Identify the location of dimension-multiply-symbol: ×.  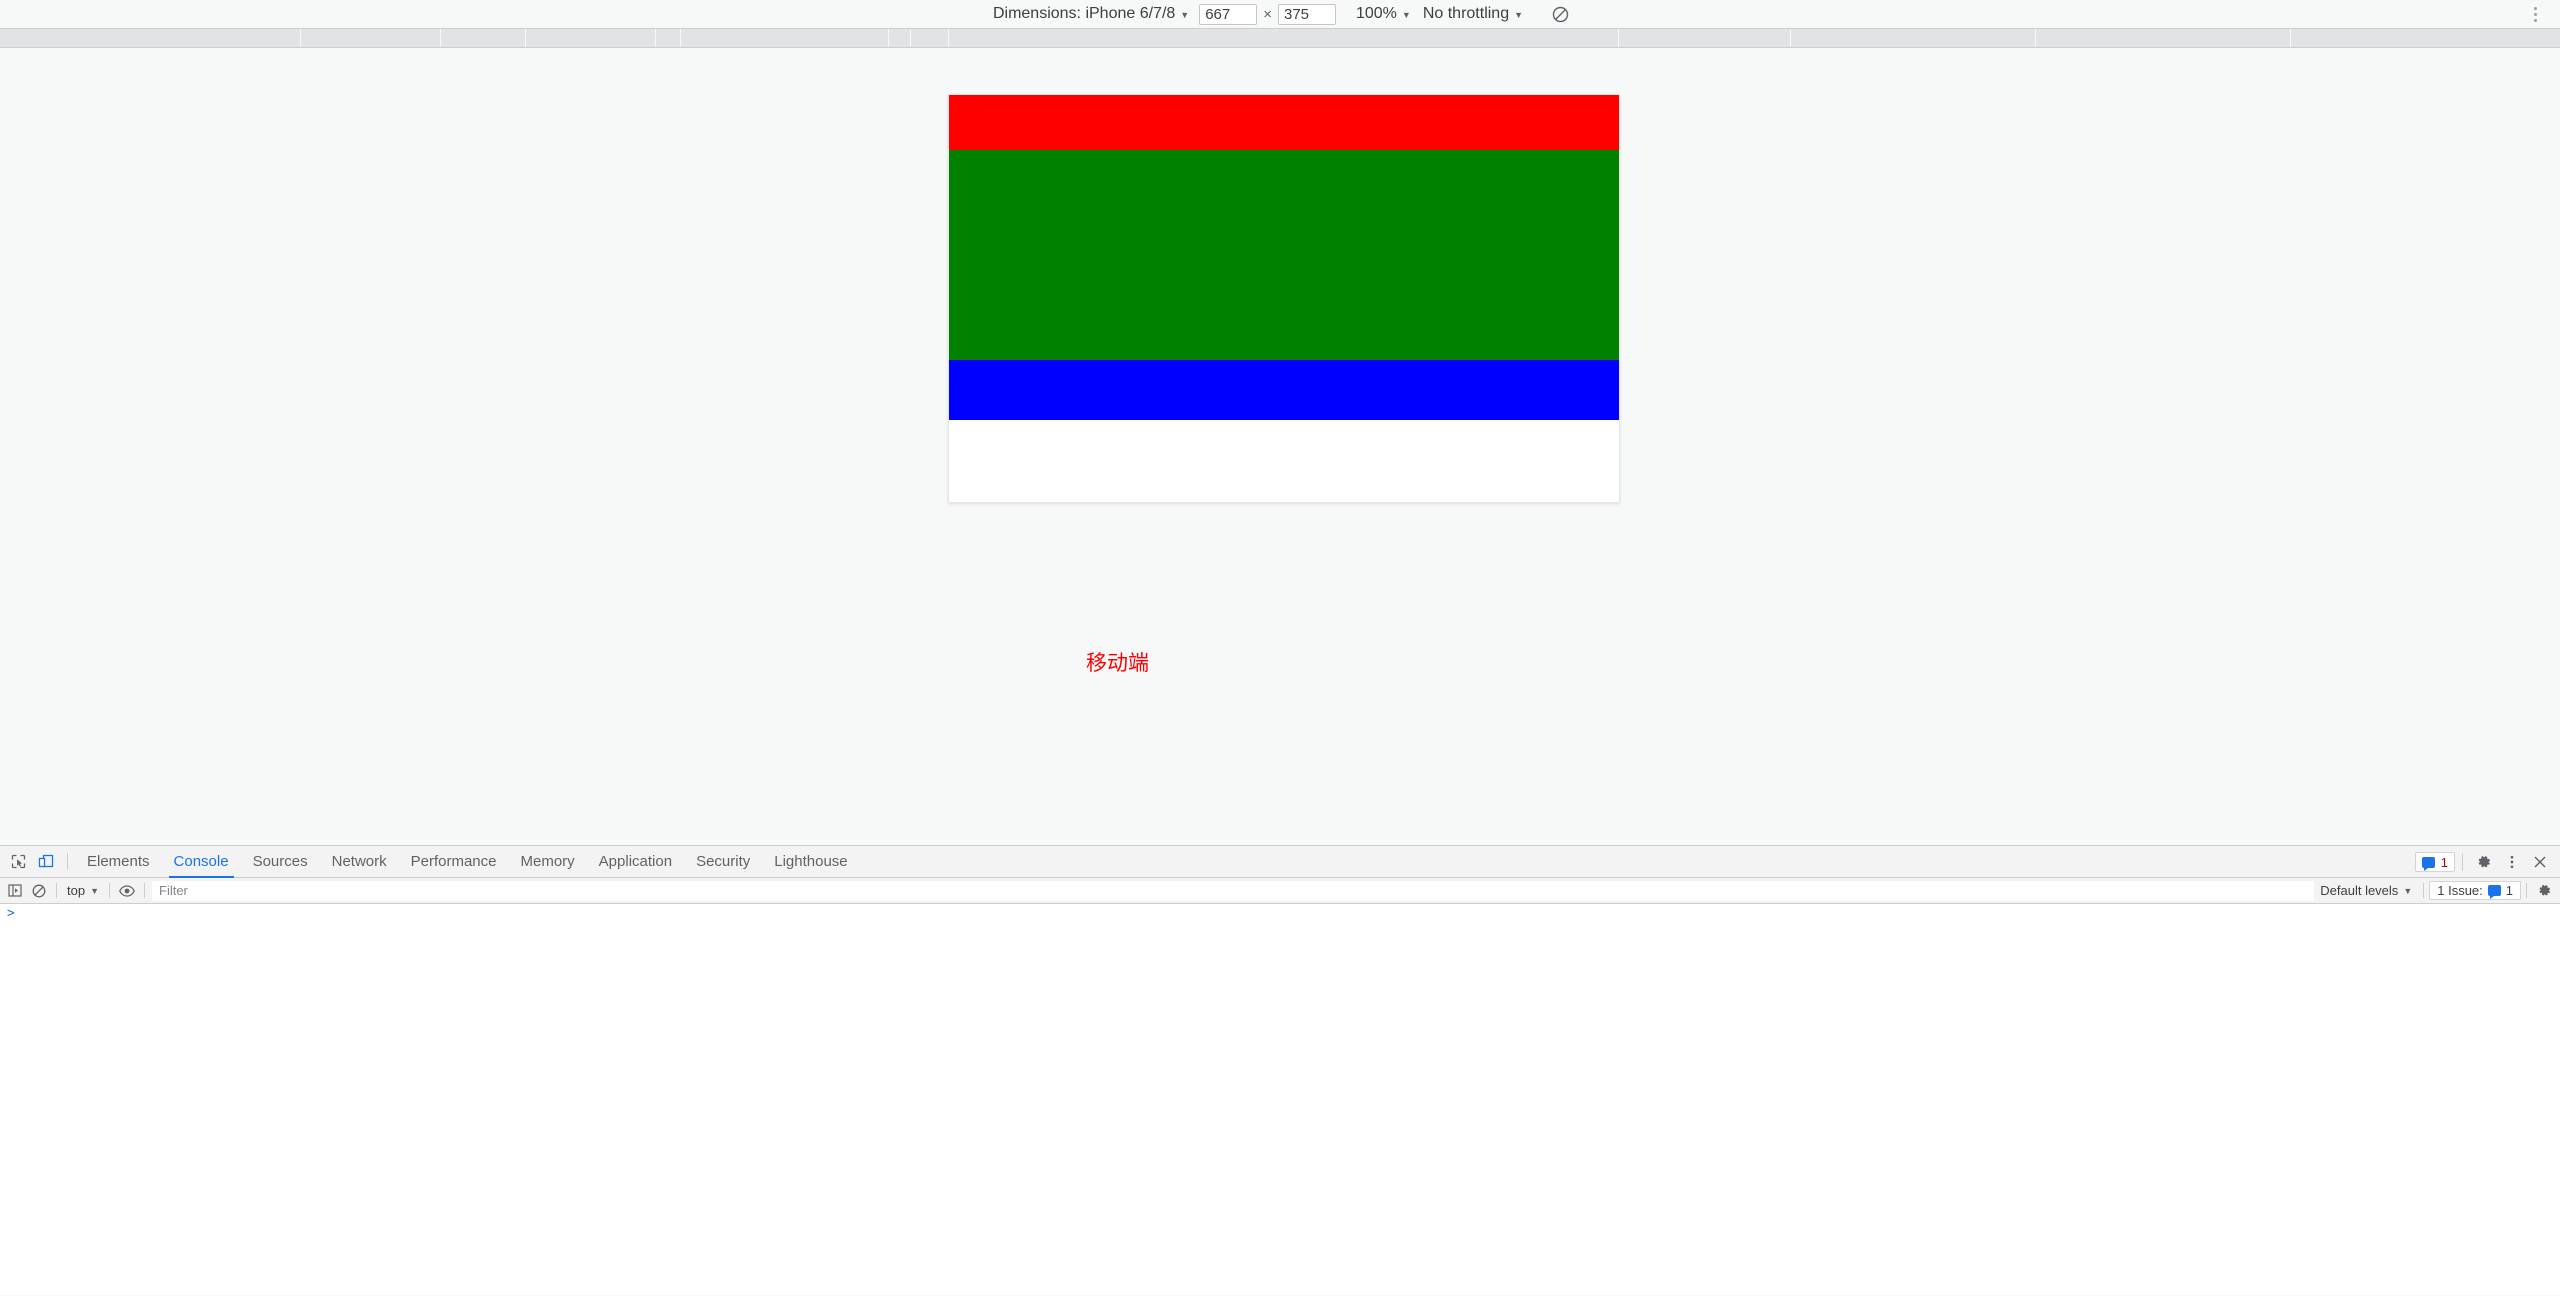
(1267, 14).